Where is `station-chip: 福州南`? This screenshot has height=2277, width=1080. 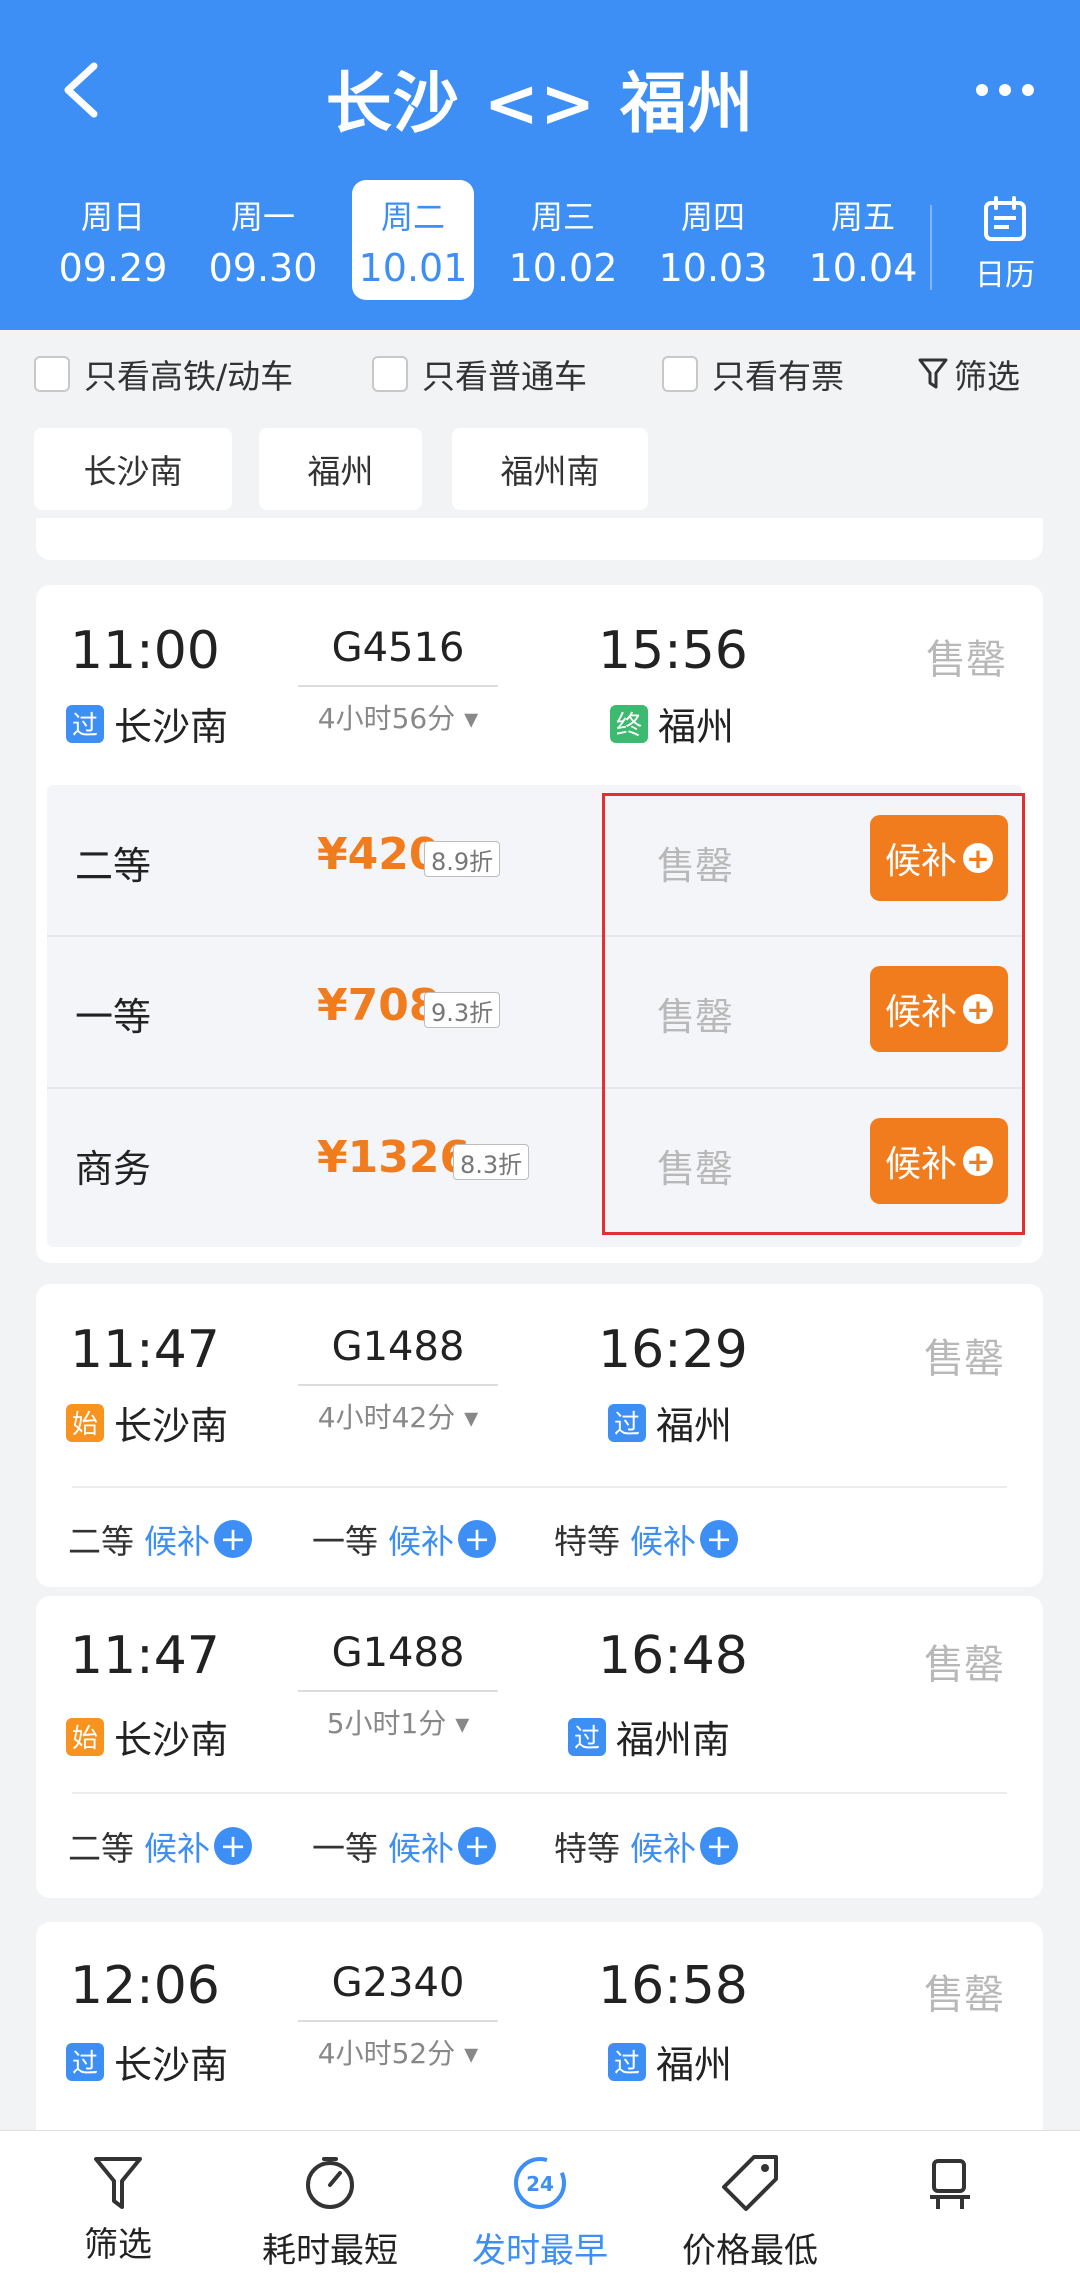 station-chip: 福州南 is located at coordinates (550, 469).